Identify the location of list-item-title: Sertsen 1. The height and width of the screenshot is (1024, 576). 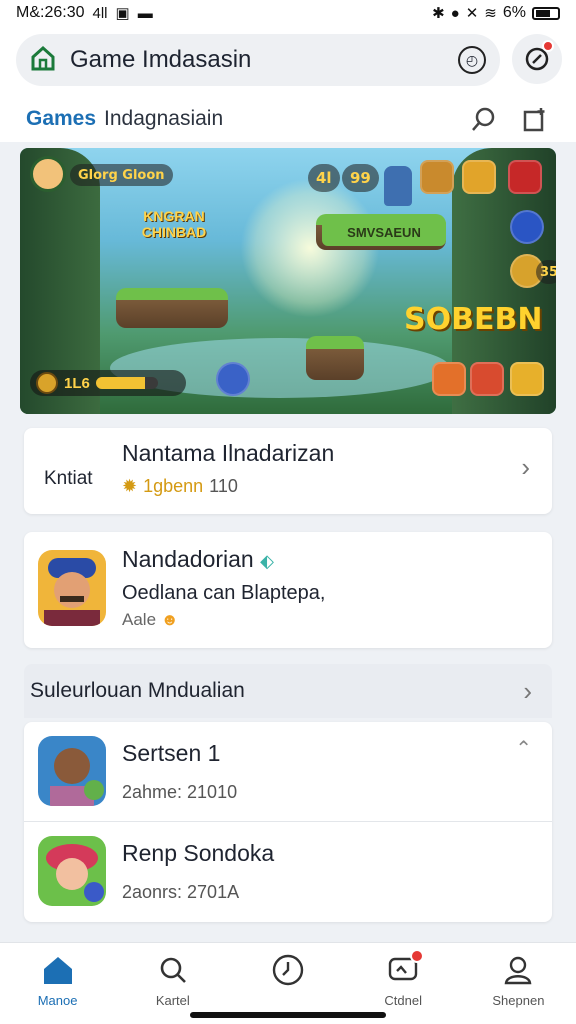
(171, 753).